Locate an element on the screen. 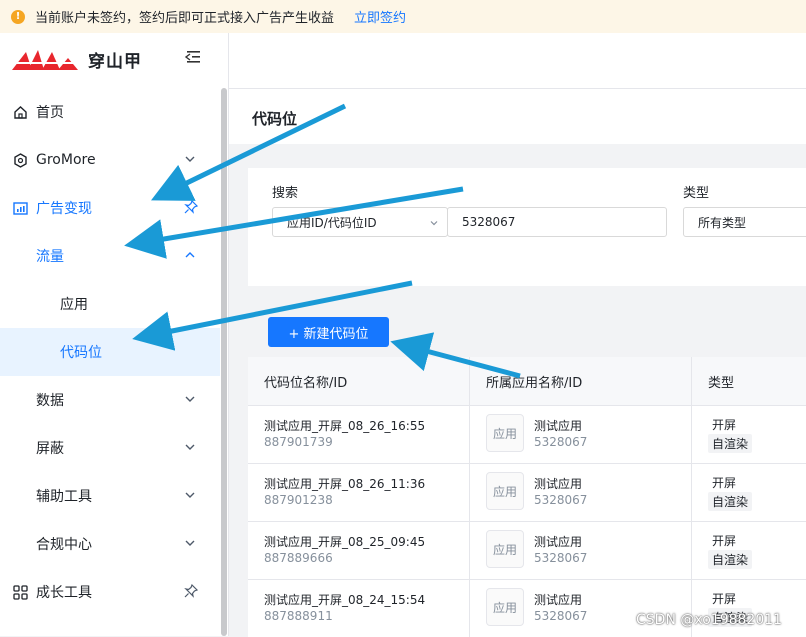  menu-item-traffic: 流量 is located at coordinates (110, 256).